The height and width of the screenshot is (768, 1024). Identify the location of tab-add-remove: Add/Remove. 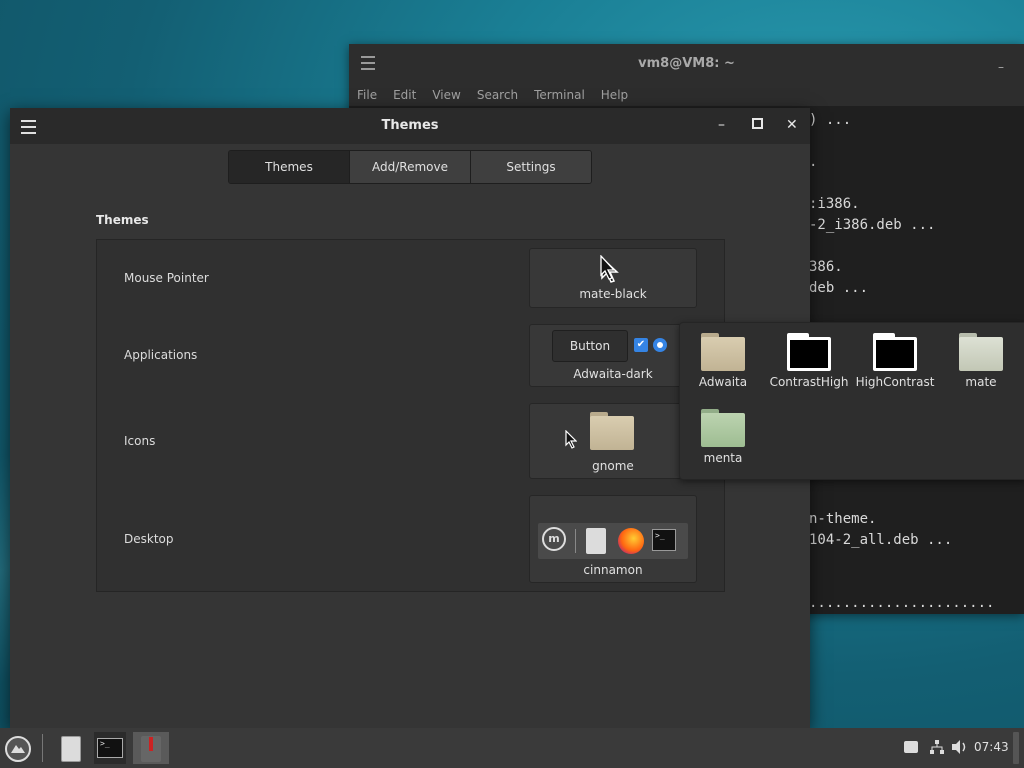
(410, 167).